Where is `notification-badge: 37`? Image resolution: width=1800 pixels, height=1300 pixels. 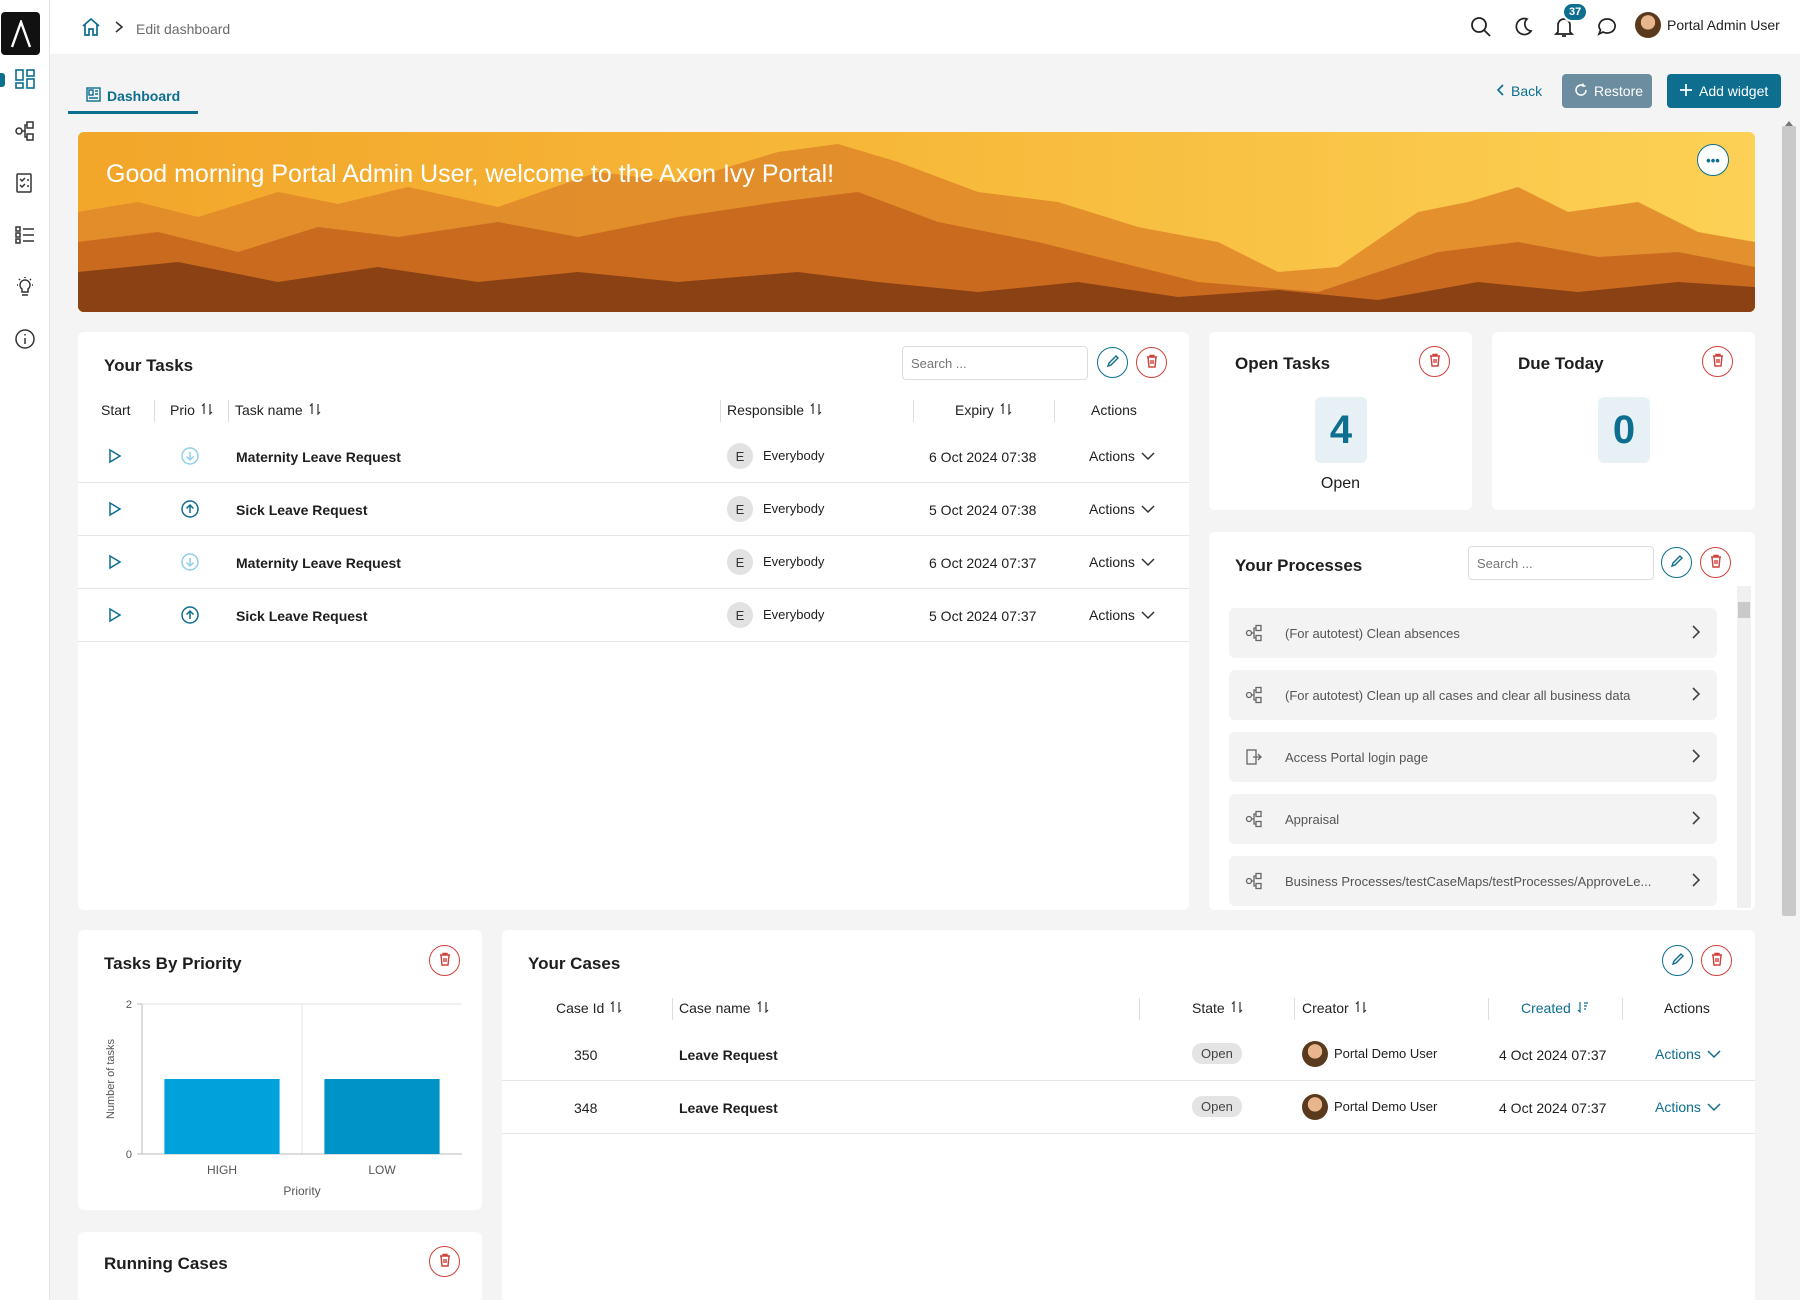
notification-badge: 37 is located at coordinates (1575, 12).